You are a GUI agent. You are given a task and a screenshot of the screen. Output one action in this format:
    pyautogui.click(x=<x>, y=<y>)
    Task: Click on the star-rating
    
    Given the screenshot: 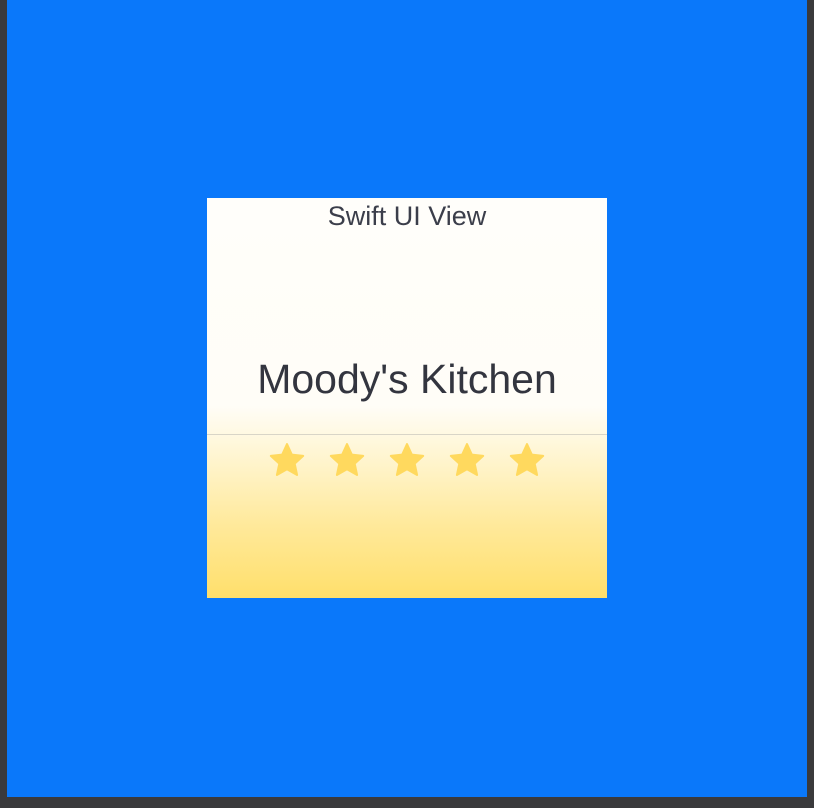 What is the action you would take?
    pyautogui.click(x=407, y=461)
    